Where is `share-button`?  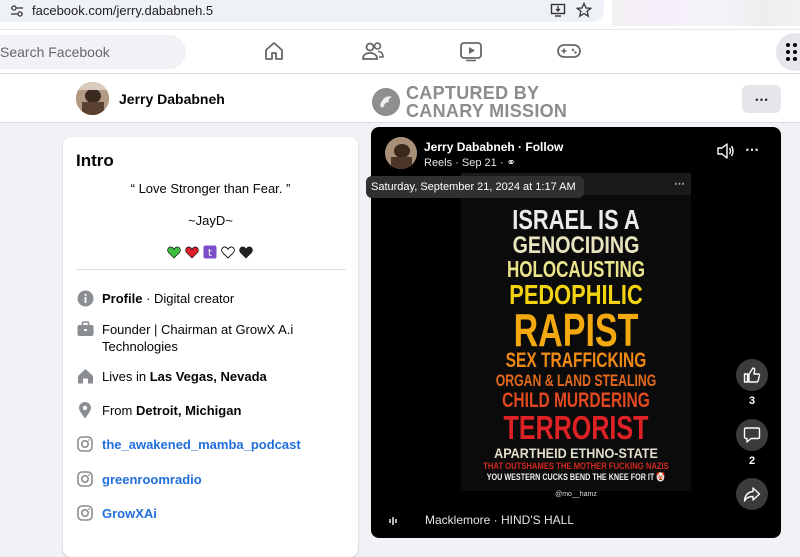
share-button is located at coordinates (752, 494).